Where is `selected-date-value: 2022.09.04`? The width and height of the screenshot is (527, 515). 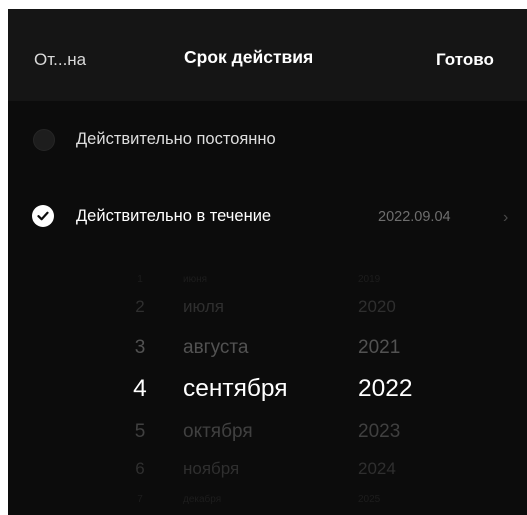 selected-date-value: 2022.09.04 is located at coordinates (414, 217).